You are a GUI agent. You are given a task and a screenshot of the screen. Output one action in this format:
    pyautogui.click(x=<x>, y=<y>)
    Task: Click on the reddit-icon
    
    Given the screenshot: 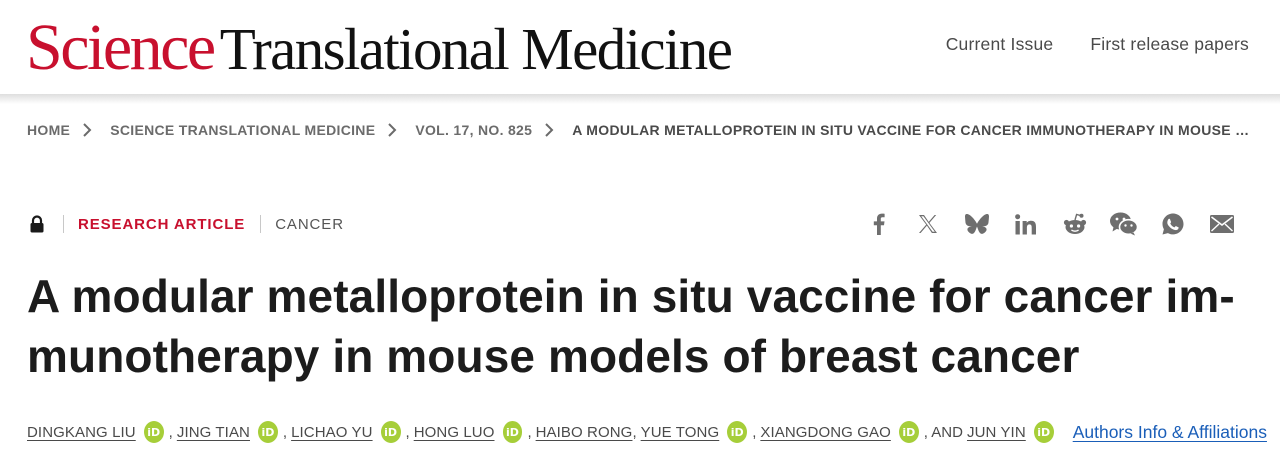 What is the action you would take?
    pyautogui.click(x=1074, y=224)
    